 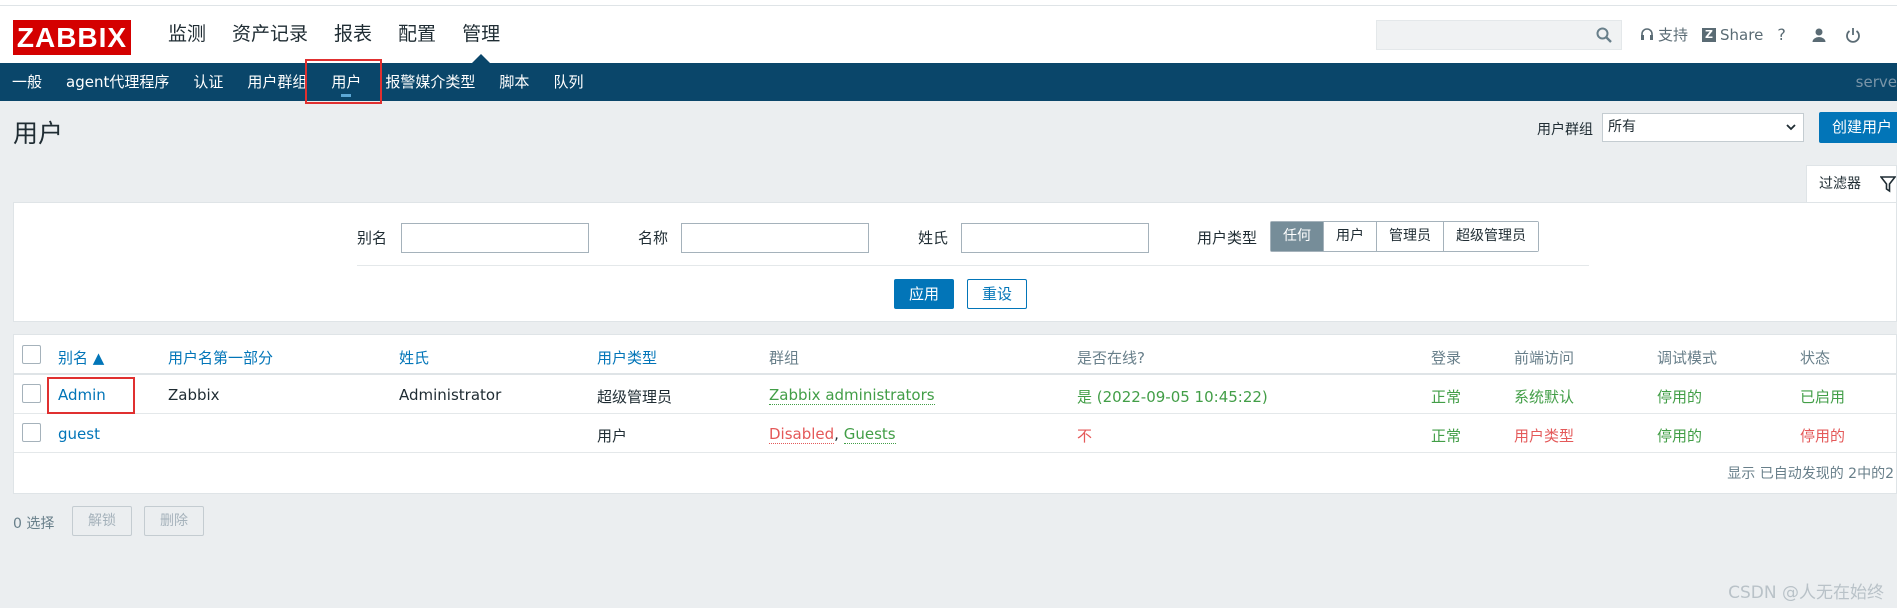 I want to click on usertype-any: 任何, so click(x=1297, y=236).